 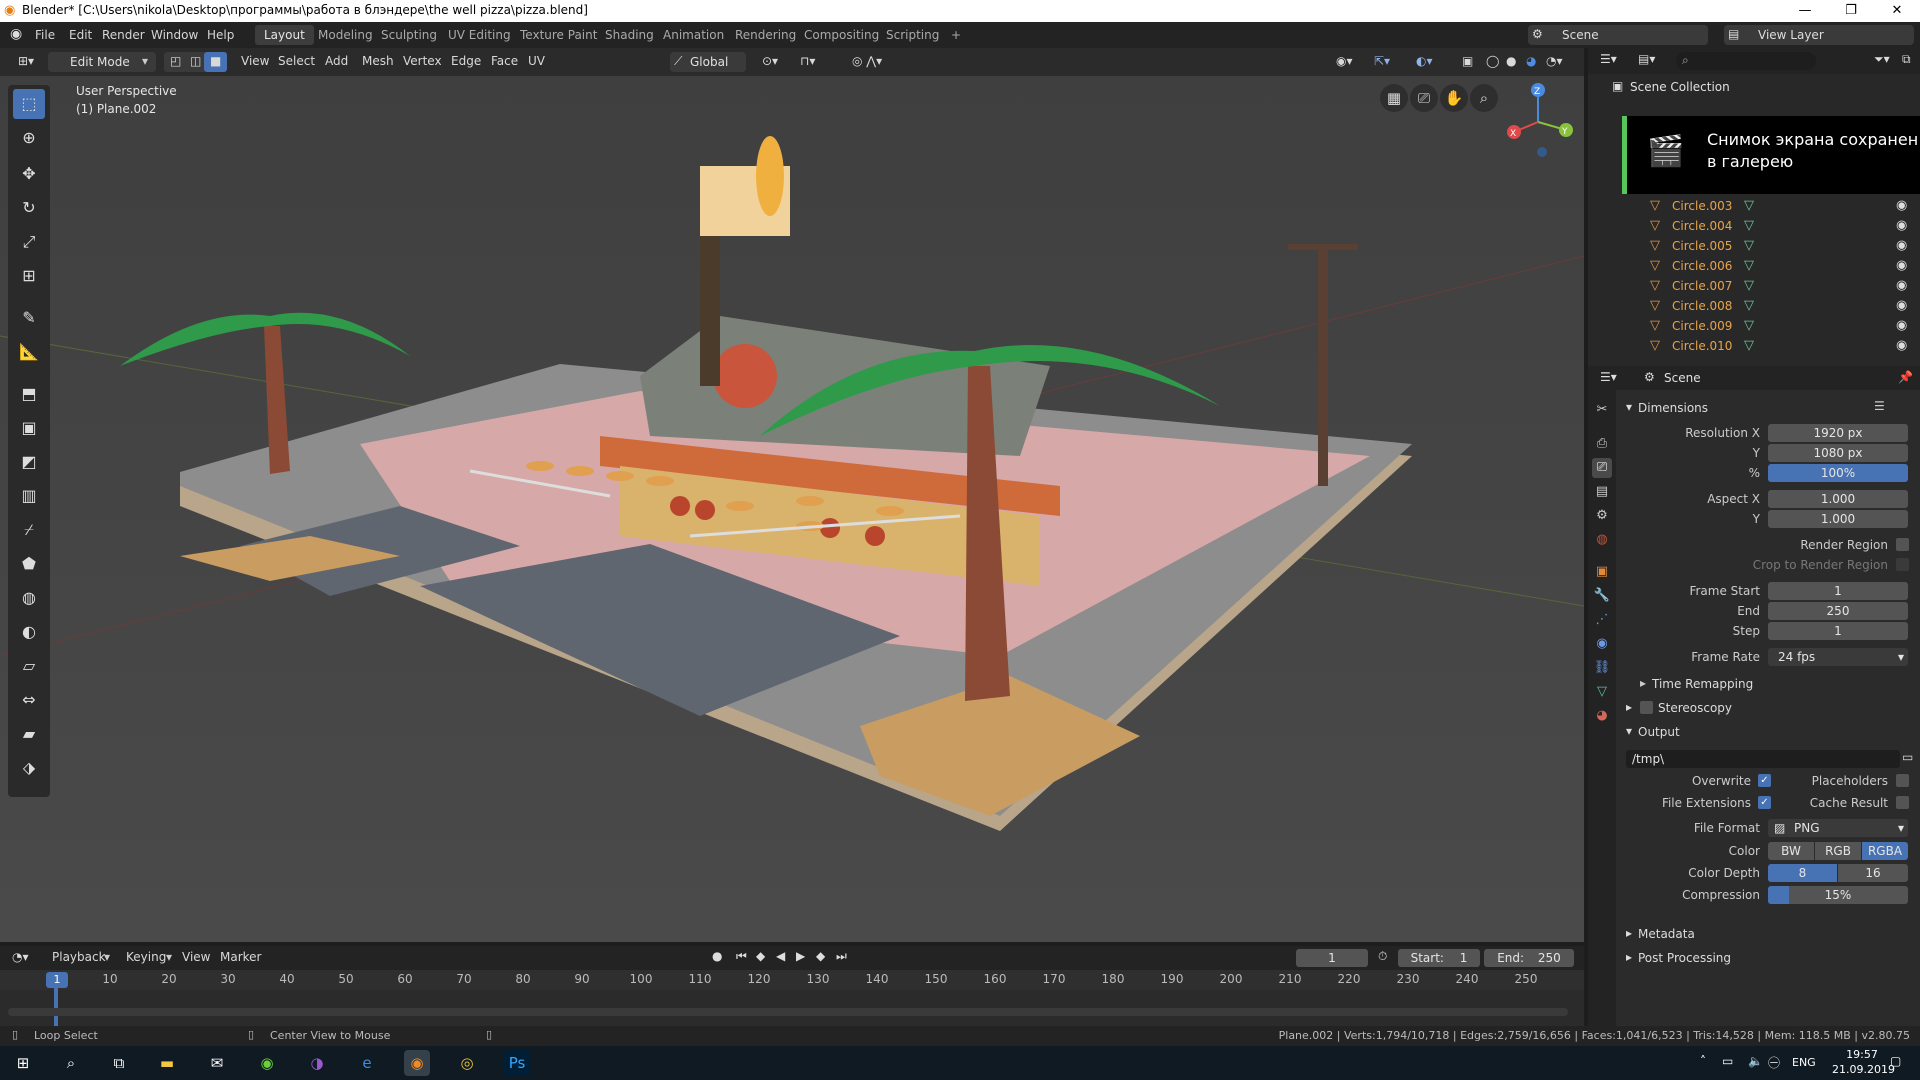 I want to click on menu-timeline-view: View, so click(x=196, y=958).